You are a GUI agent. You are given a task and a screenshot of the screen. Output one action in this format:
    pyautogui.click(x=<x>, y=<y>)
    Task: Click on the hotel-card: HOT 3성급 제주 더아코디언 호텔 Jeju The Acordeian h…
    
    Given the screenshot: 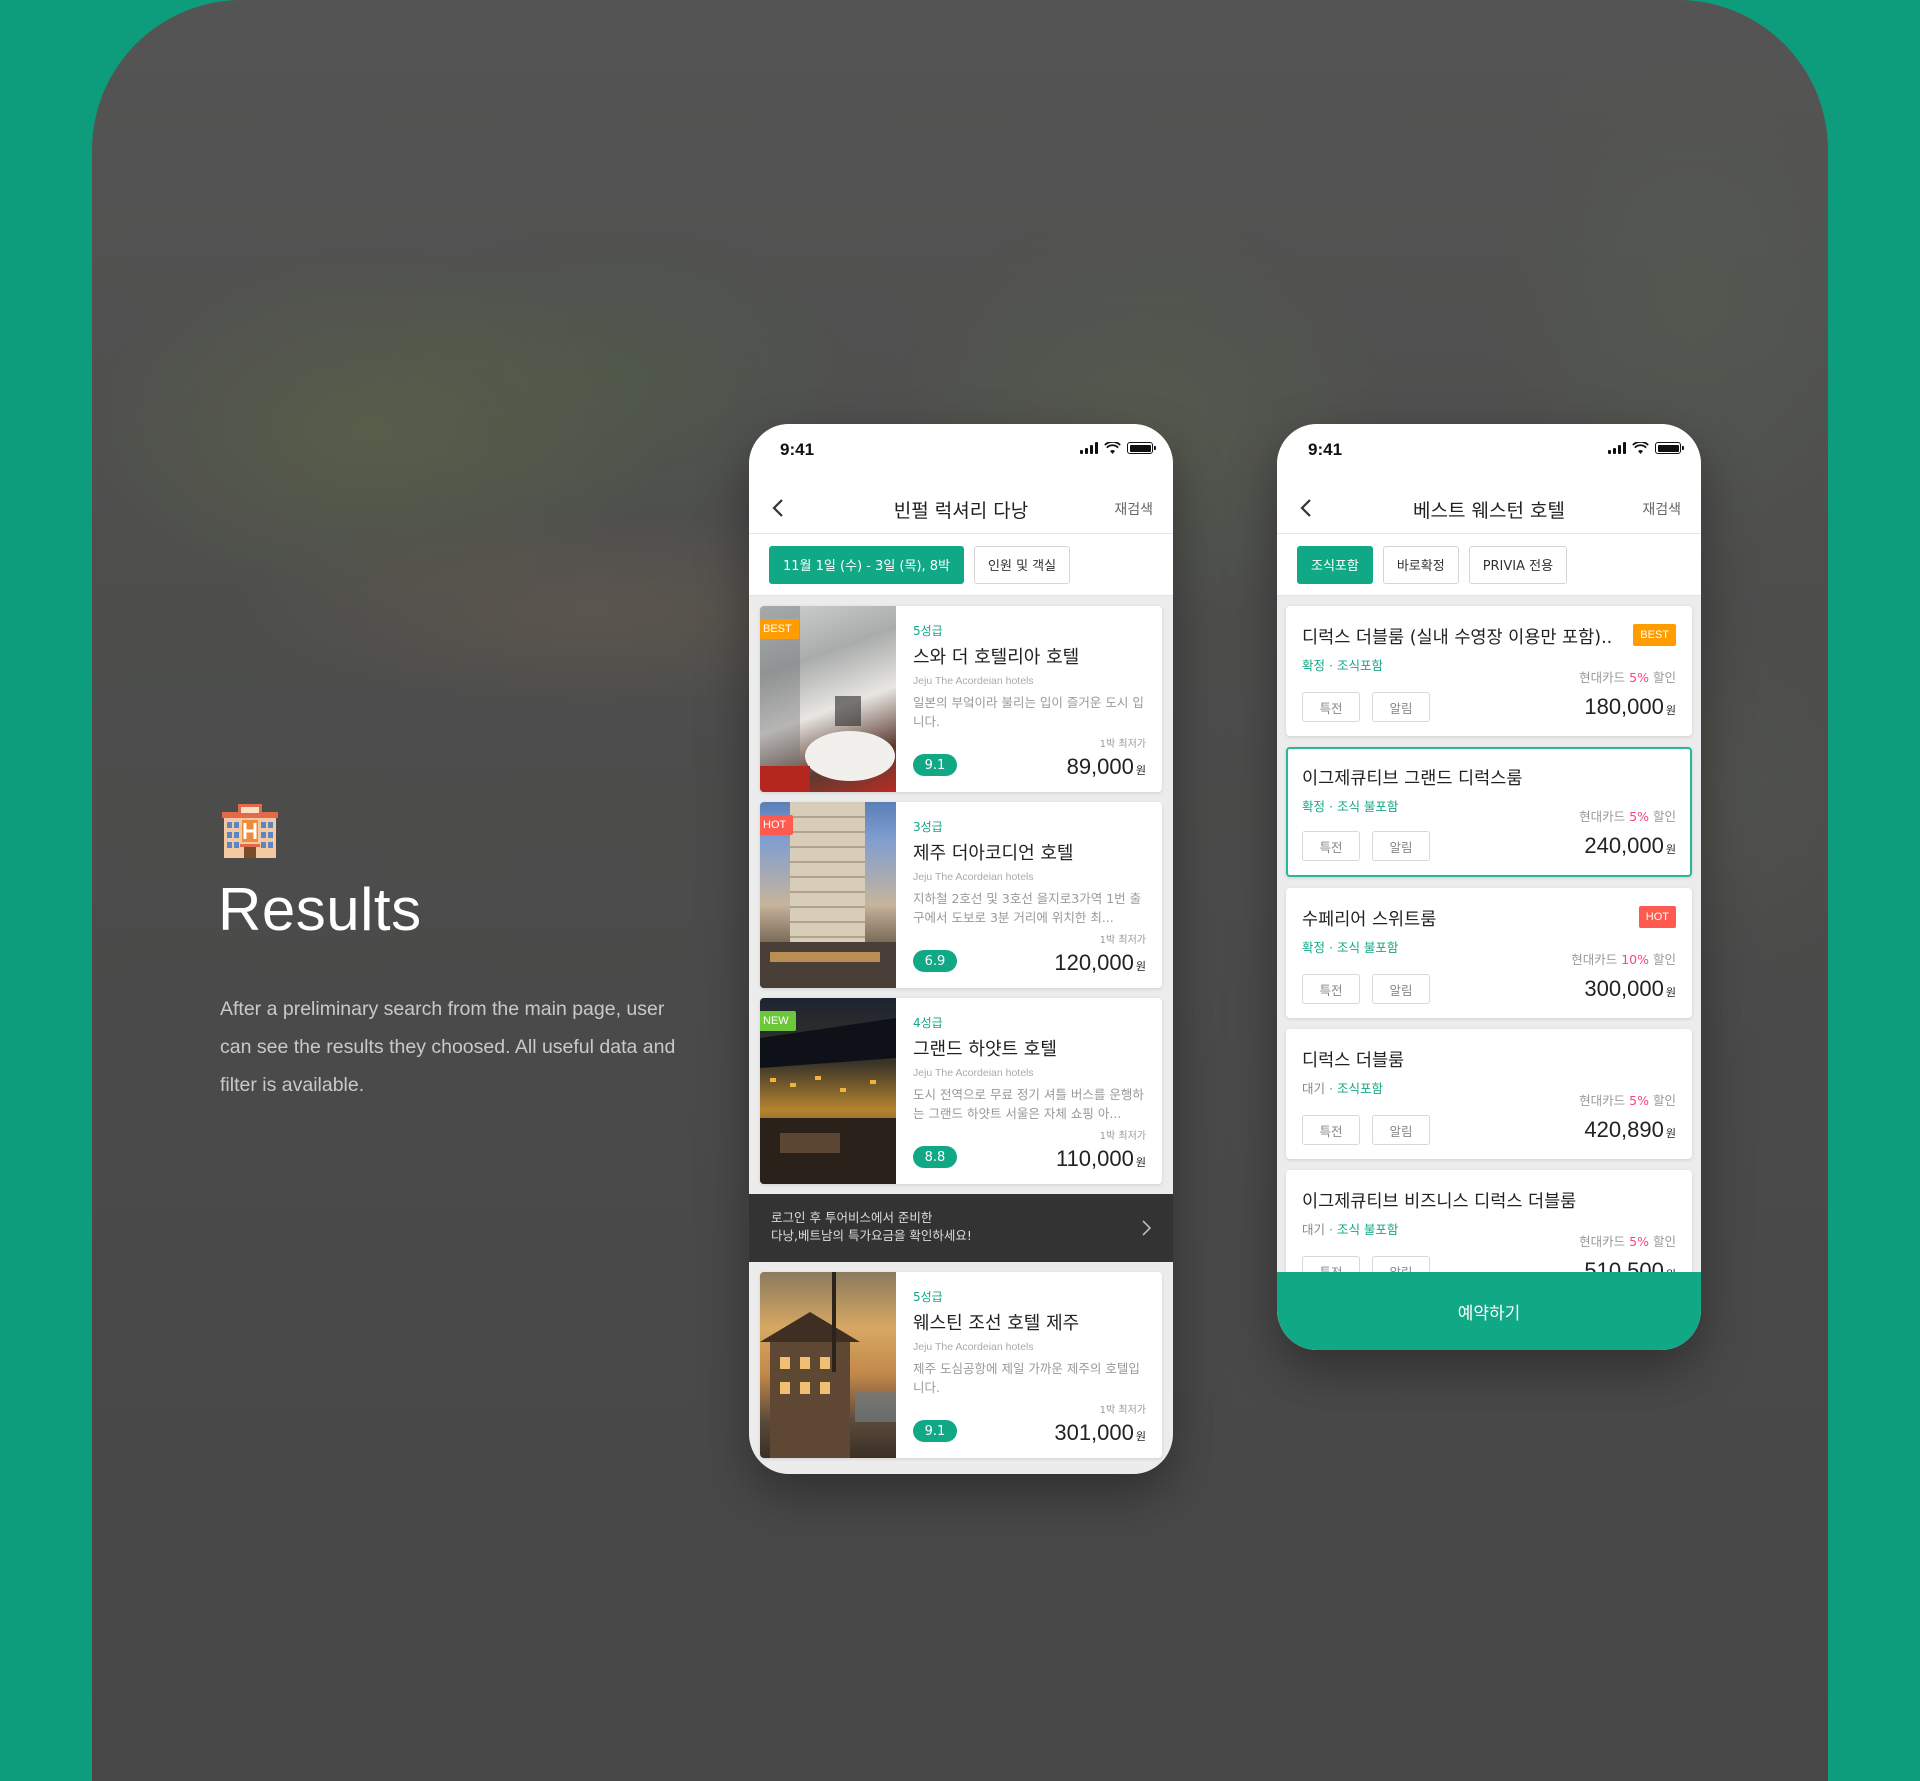 What is the action you would take?
    pyautogui.click(x=961, y=895)
    